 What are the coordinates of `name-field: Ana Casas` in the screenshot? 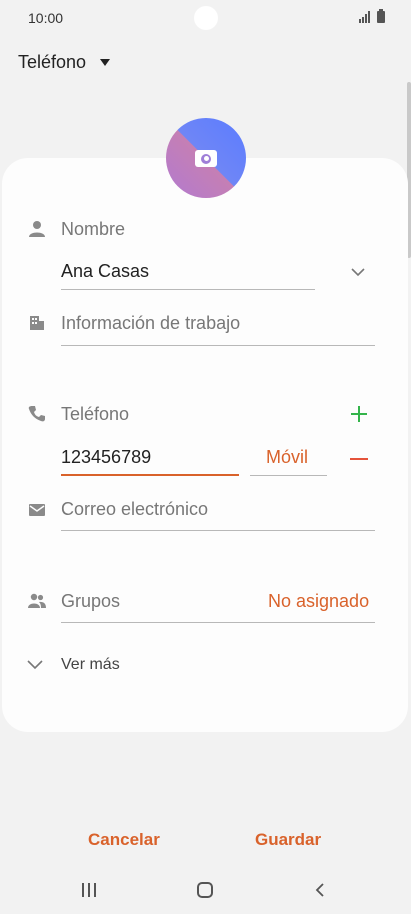 It's located at (105, 271).